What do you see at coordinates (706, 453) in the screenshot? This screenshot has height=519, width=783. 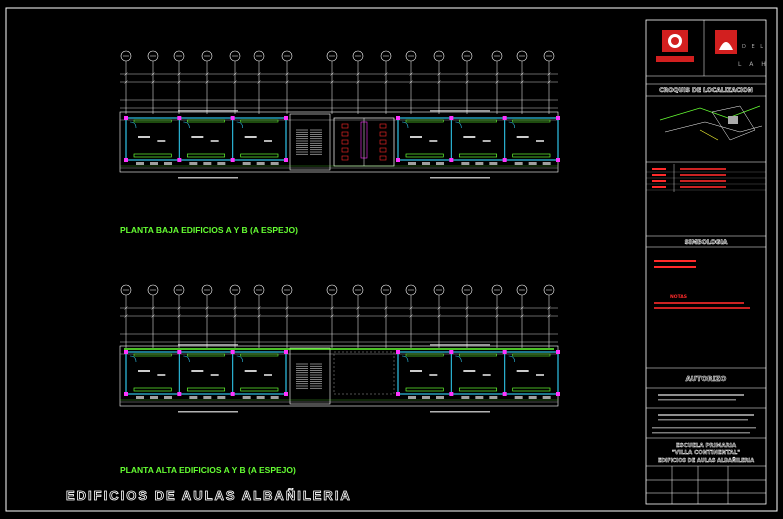 I see `project-subname: "VILLA CONTINENTAL"` at bounding box center [706, 453].